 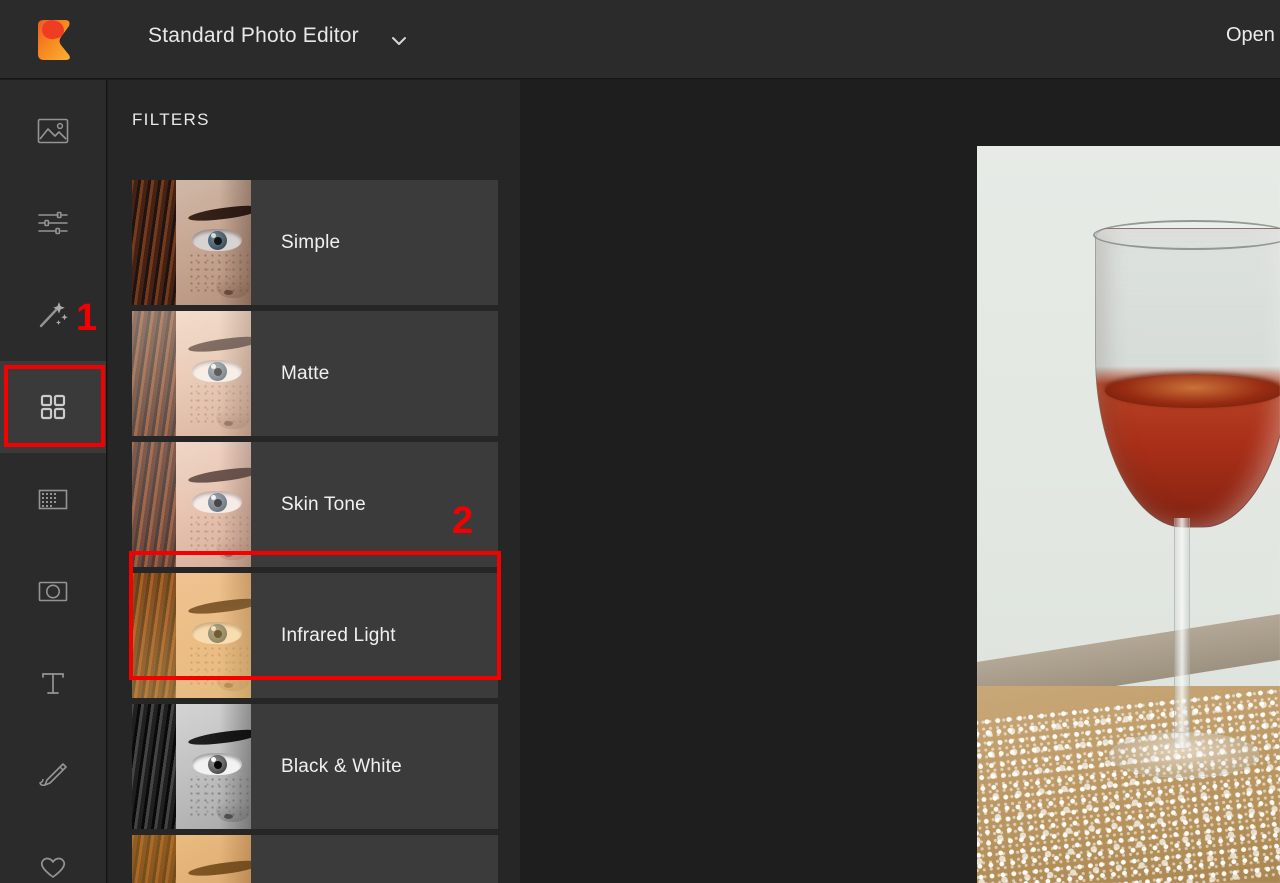 What do you see at coordinates (171, 119) in the screenshot?
I see `panel-title: FILTERS` at bounding box center [171, 119].